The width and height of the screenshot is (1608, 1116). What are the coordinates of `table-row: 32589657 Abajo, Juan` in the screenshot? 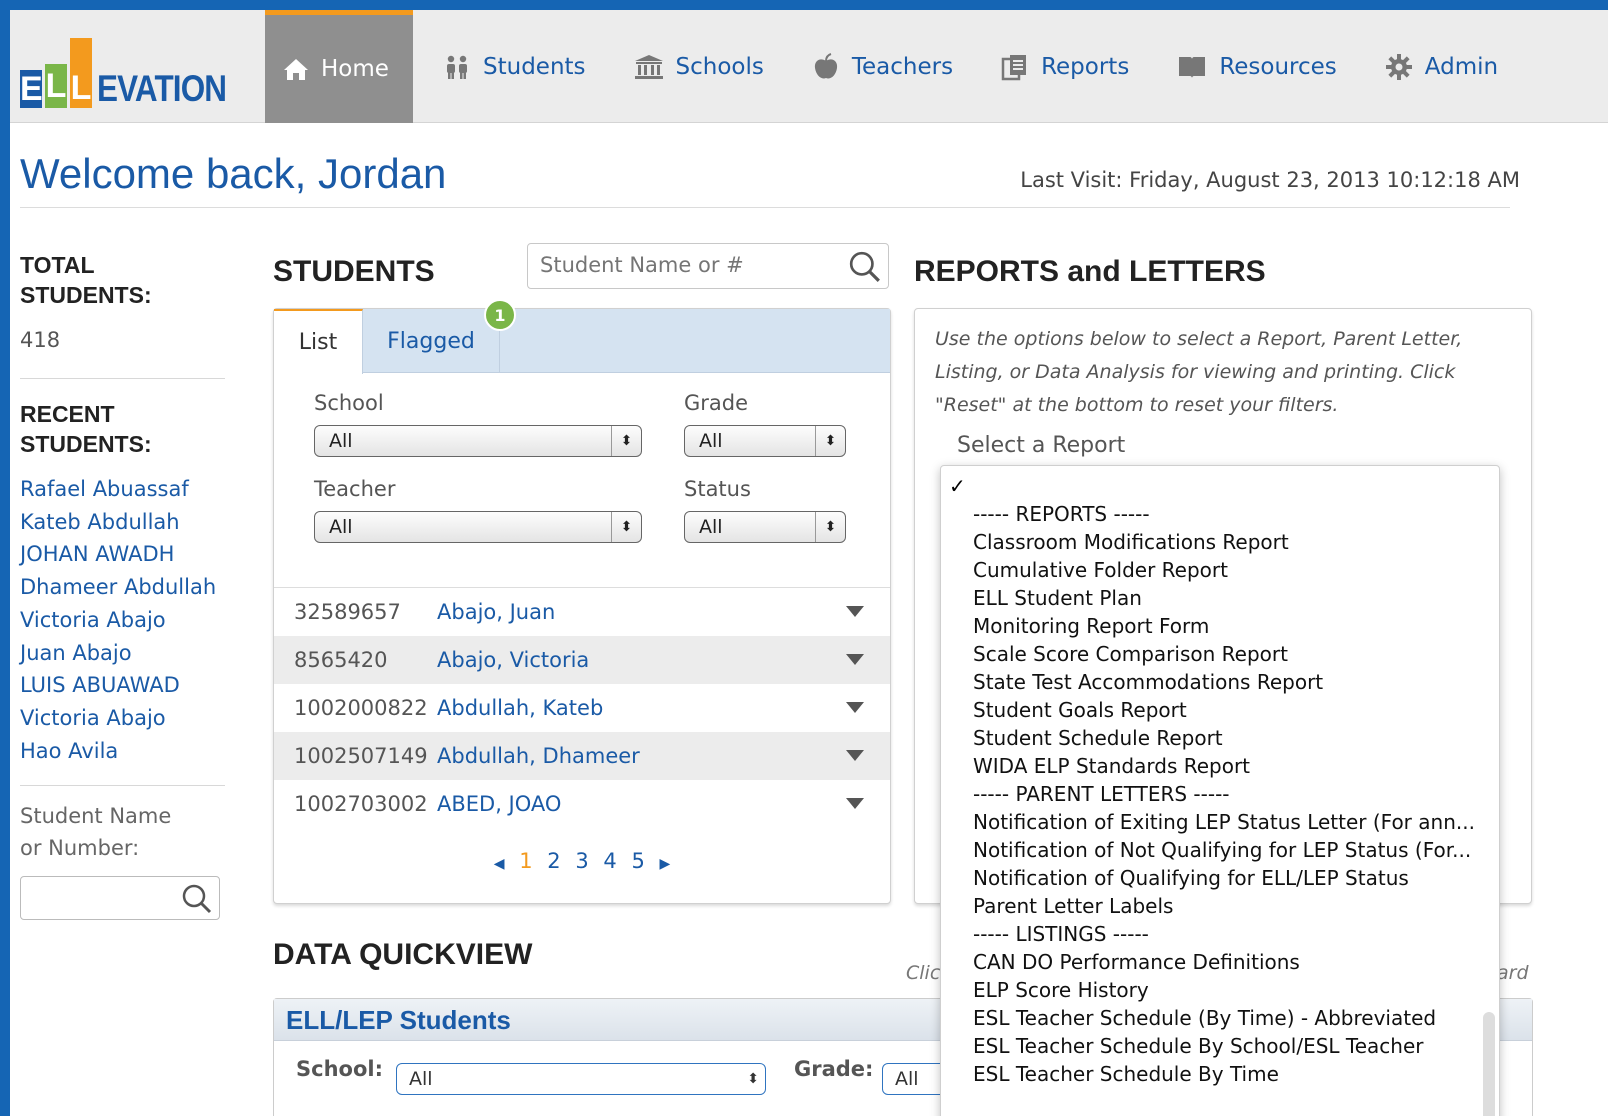 It's located at (582, 612).